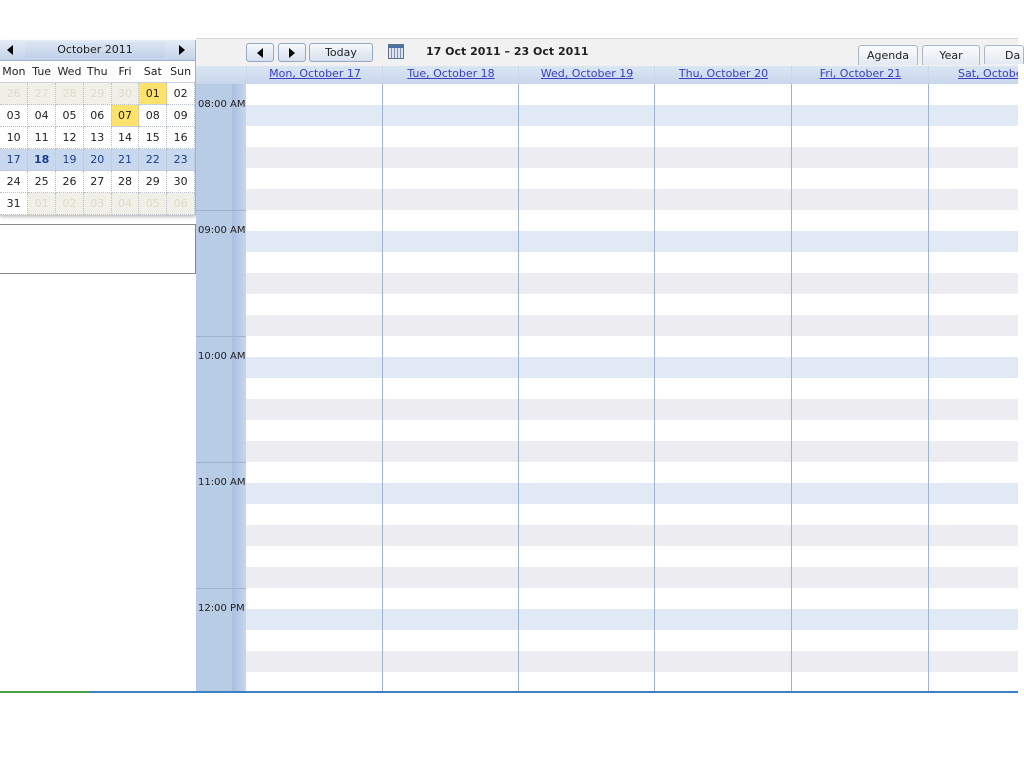 The image size is (1024, 768). What do you see at coordinates (723, 75) in the screenshot?
I see `day-header-thu: Thu, October 20` at bounding box center [723, 75].